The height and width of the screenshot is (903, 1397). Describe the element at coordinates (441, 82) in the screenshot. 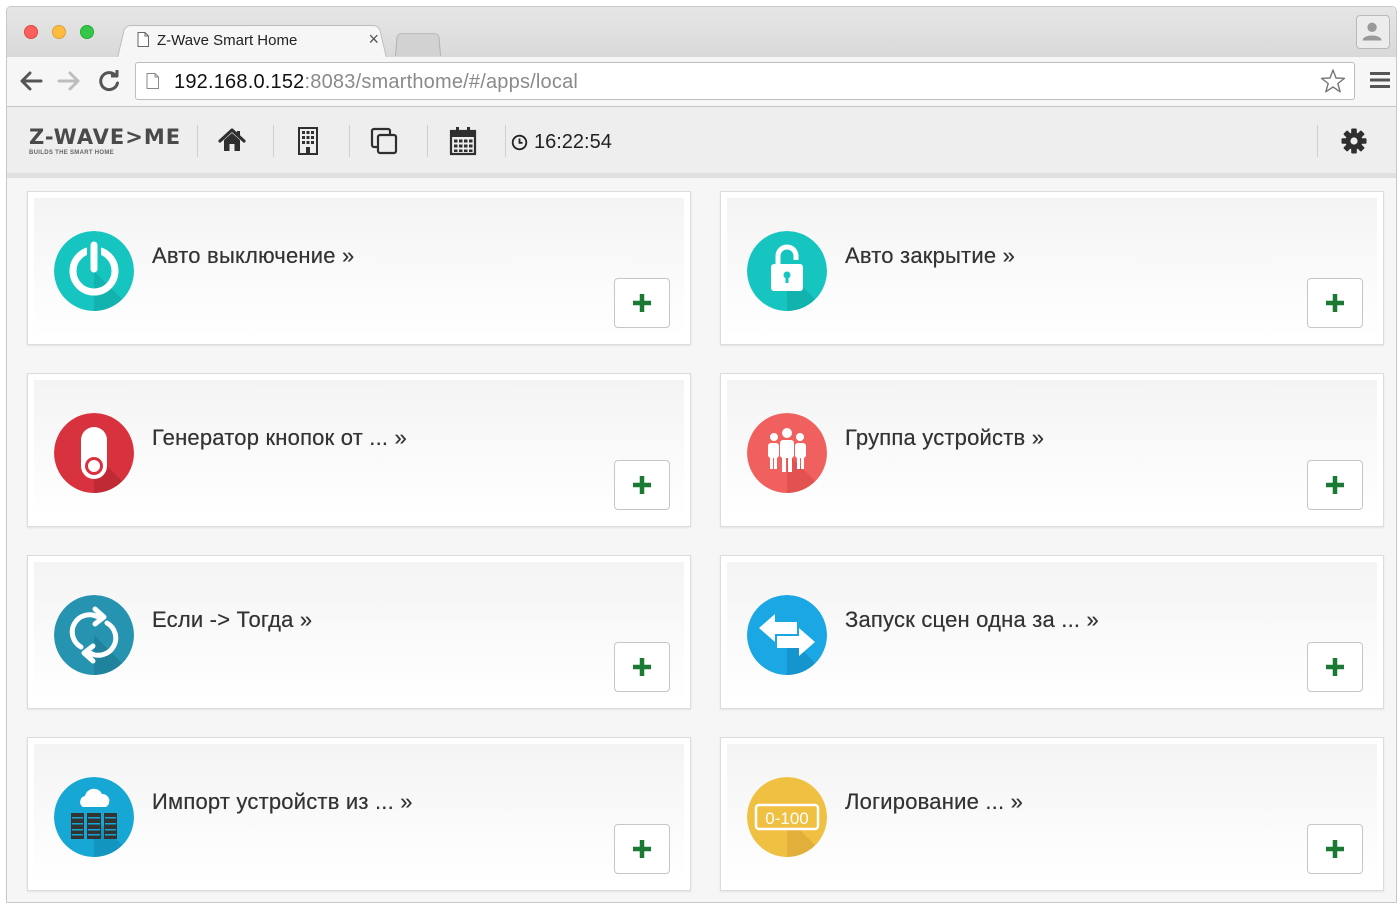

I see `url-path: :8083/smarthome/#/apps/local` at that location.